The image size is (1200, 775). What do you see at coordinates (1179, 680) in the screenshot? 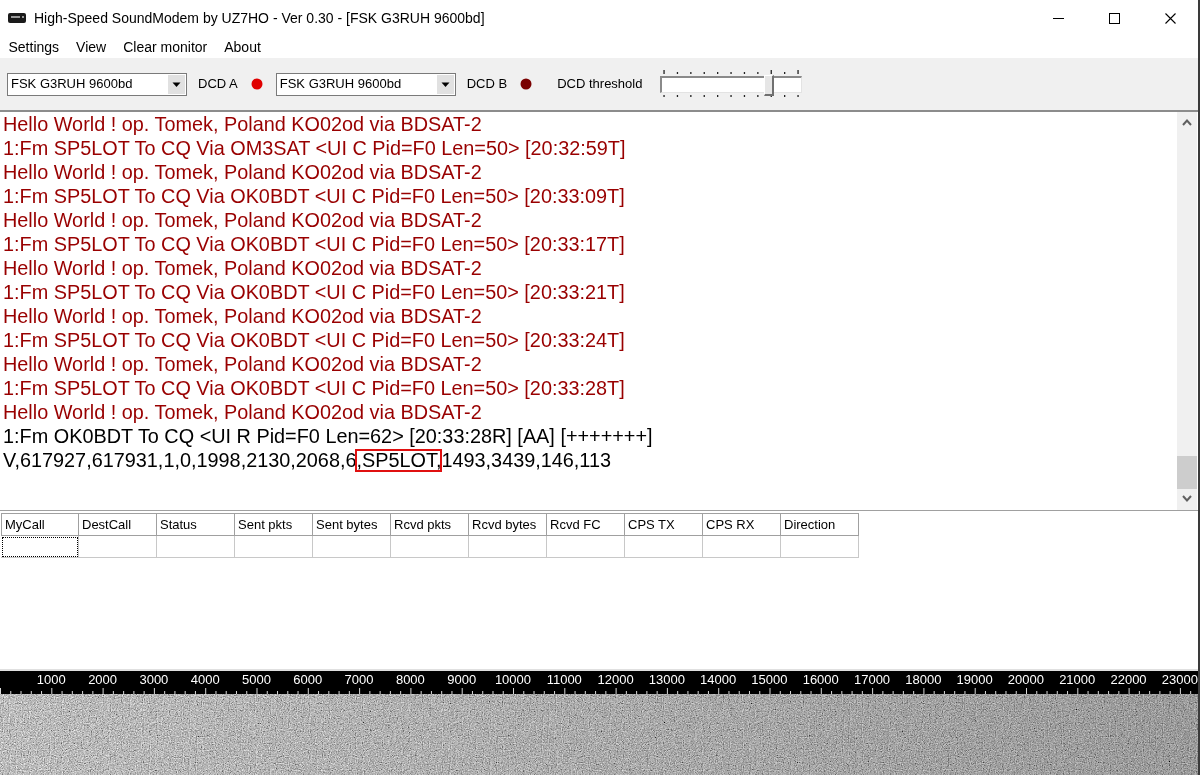
I see `frequency-label: 23000` at bounding box center [1179, 680].